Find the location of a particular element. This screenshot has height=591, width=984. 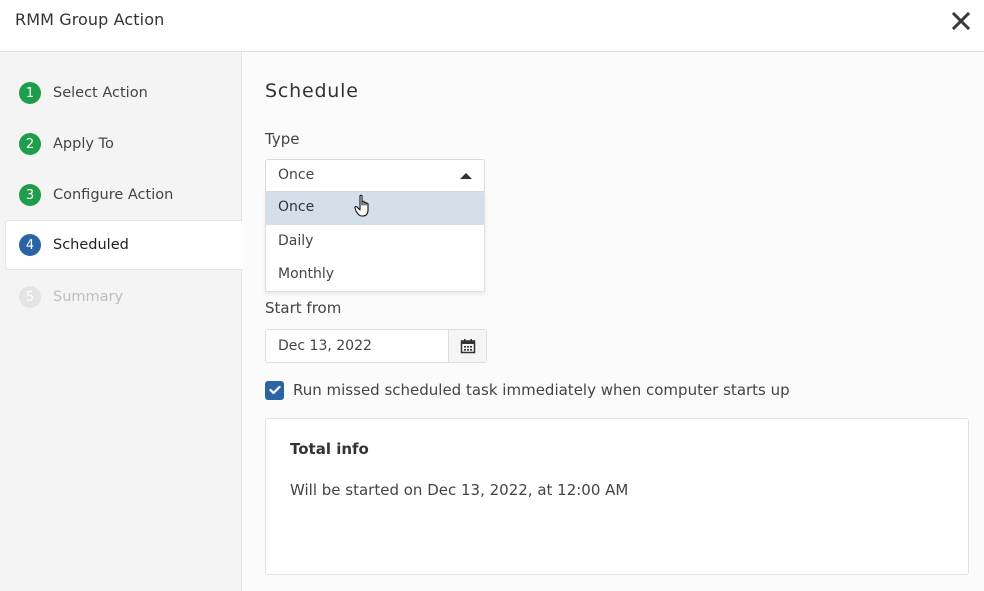

total-info-title: Total info is located at coordinates (329, 449).